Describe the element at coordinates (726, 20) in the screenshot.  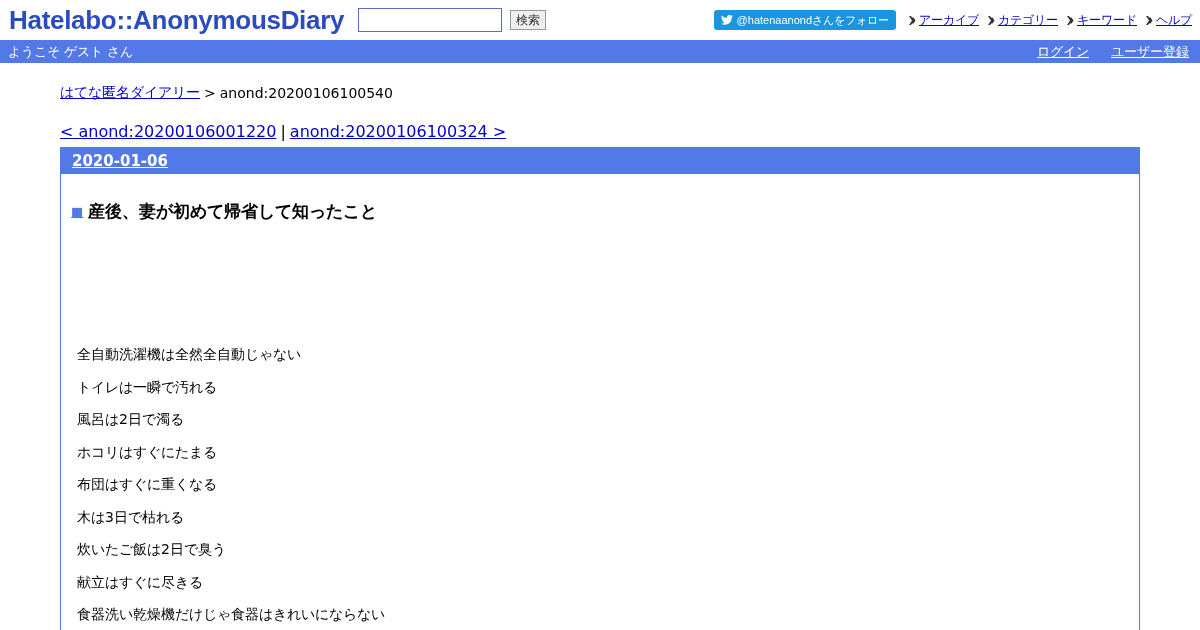
I see `bird-icon` at that location.